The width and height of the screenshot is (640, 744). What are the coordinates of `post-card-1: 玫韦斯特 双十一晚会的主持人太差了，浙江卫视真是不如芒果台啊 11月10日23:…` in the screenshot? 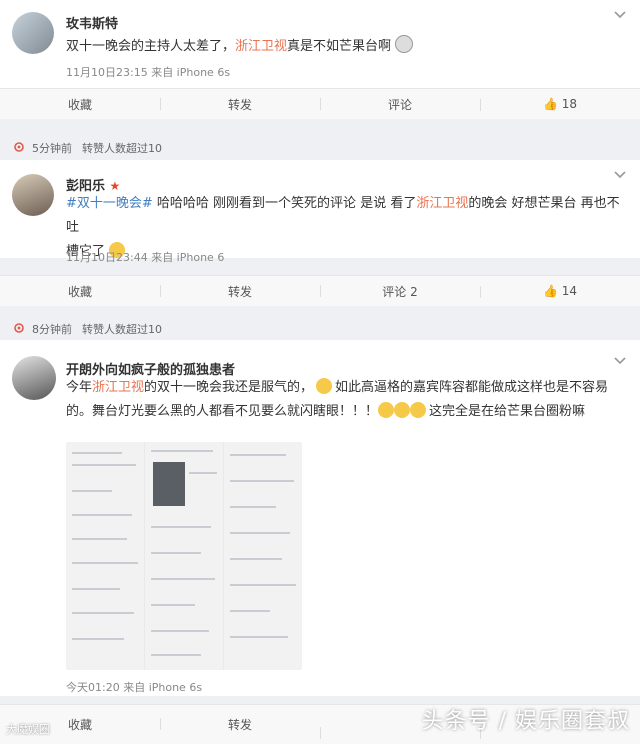 It's located at (320, 44).